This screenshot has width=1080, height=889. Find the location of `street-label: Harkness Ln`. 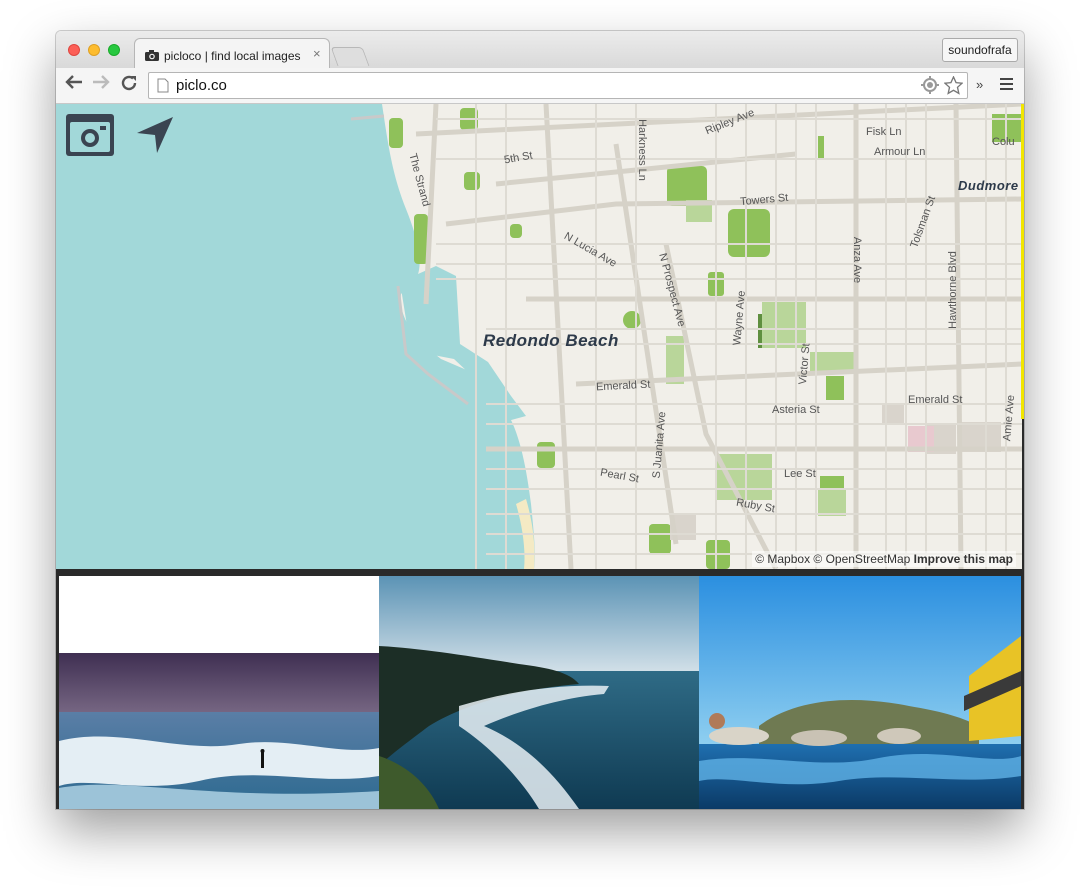

street-label: Harkness Ln is located at coordinates (641, 150).